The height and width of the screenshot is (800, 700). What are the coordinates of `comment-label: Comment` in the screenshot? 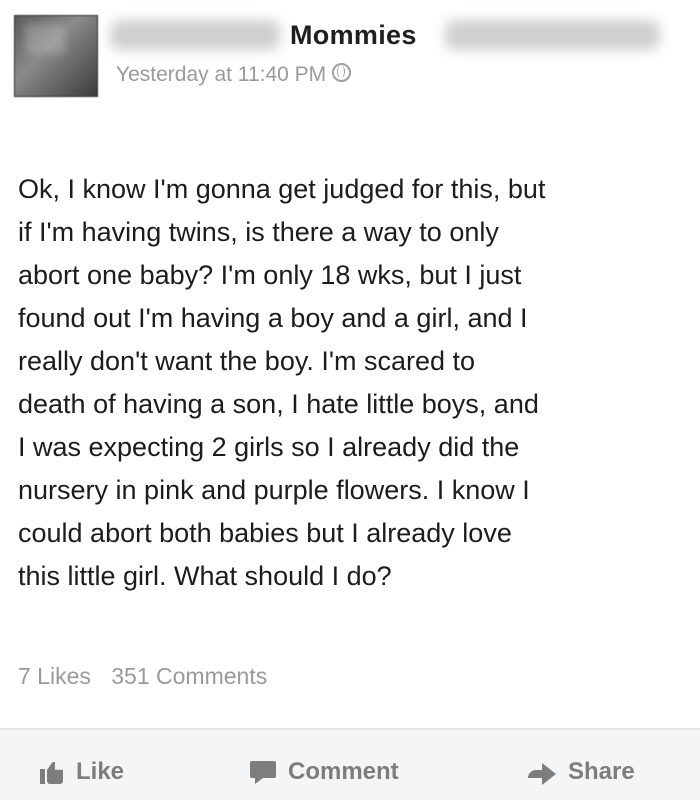 It's located at (343, 771).